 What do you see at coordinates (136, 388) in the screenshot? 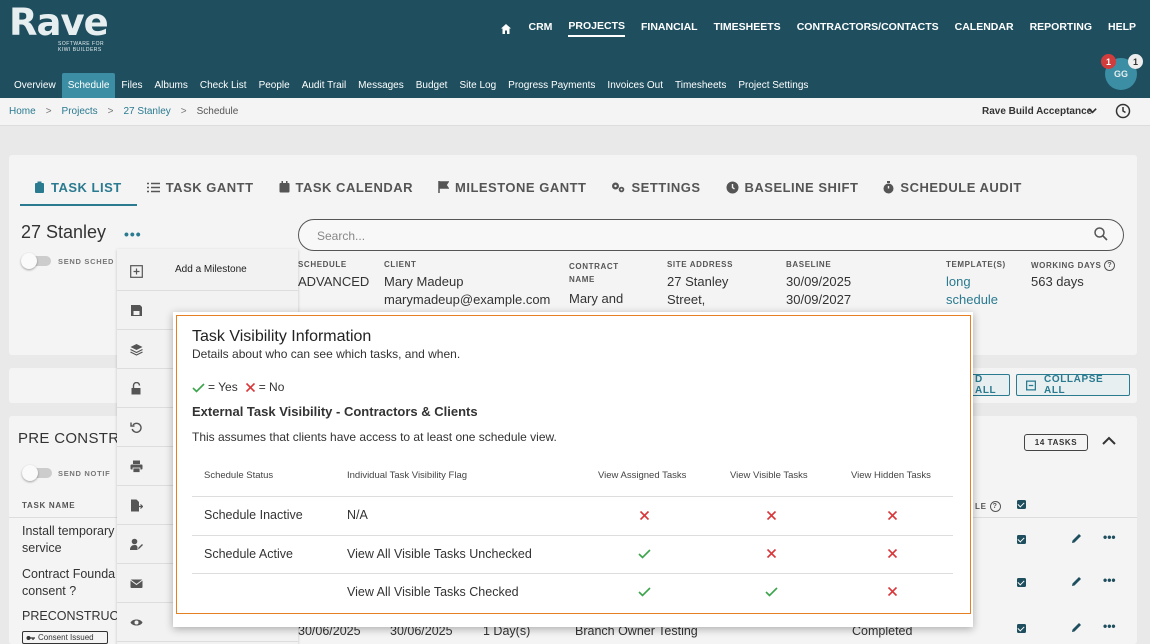
I see `unlock-icon` at bounding box center [136, 388].